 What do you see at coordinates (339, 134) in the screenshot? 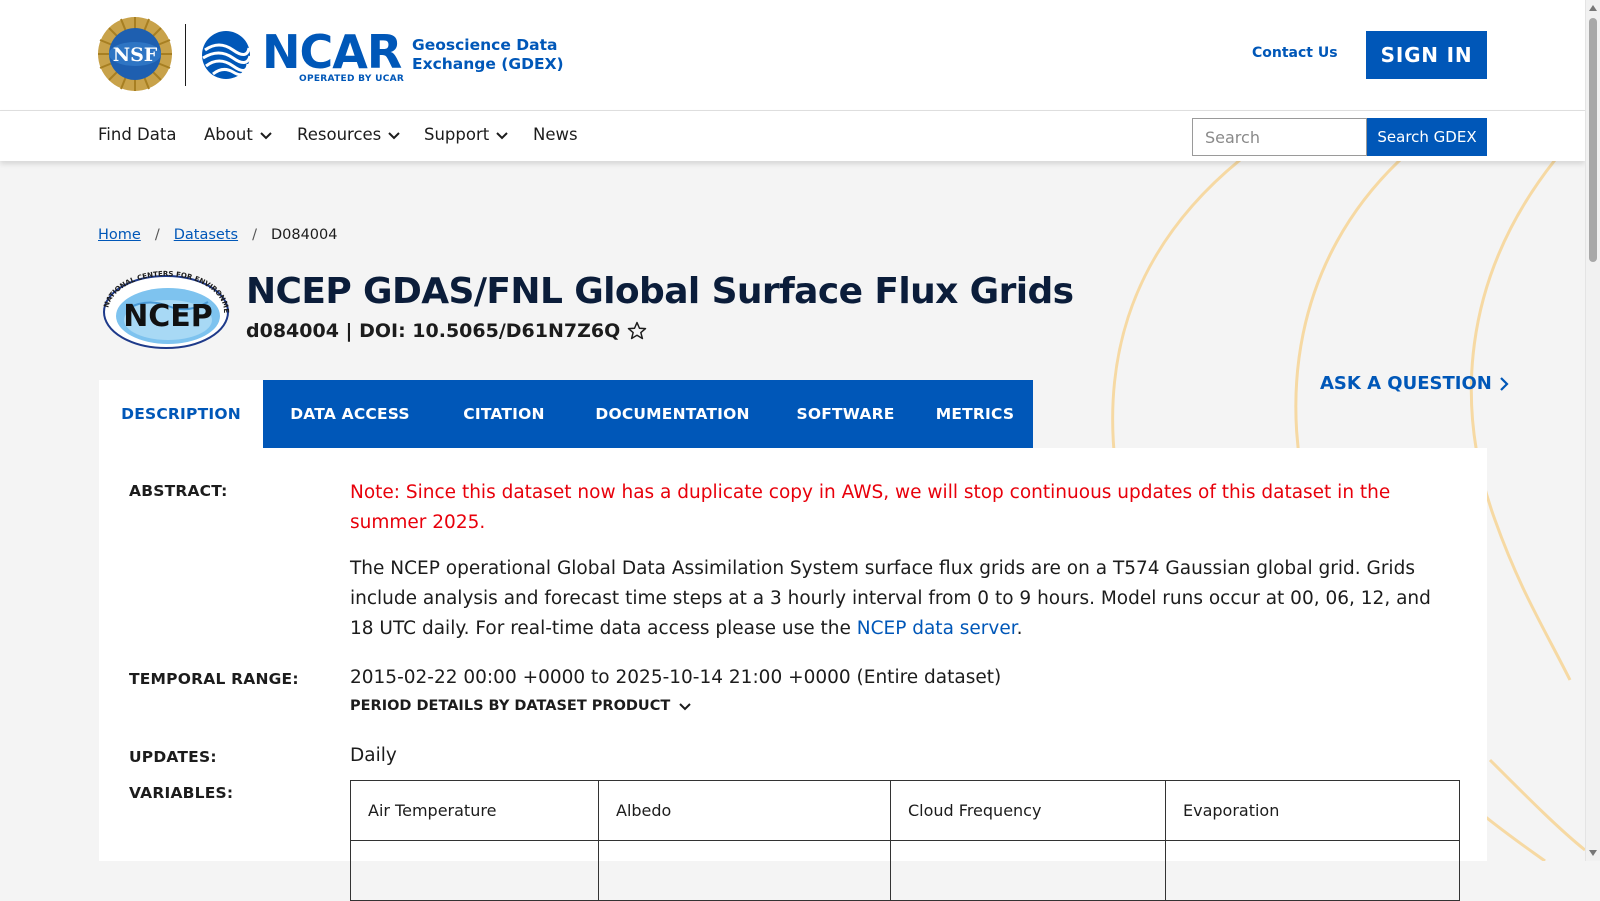
I see `nav-item-label: Resources` at bounding box center [339, 134].